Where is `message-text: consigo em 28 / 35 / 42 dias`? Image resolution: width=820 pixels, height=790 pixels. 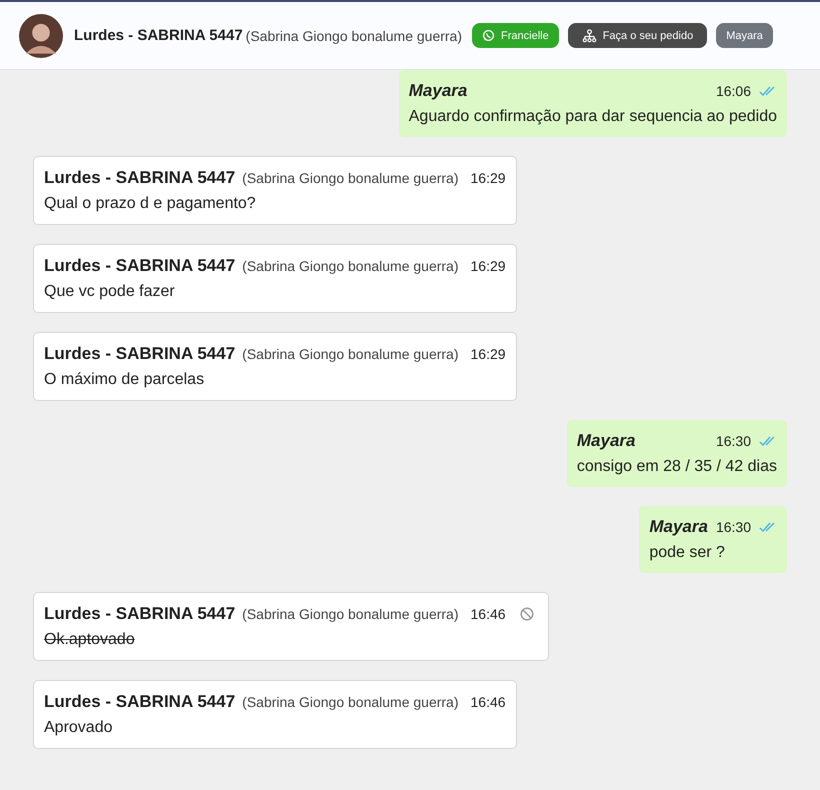 message-text: consigo em 28 / 35 / 42 dias is located at coordinates (676, 467).